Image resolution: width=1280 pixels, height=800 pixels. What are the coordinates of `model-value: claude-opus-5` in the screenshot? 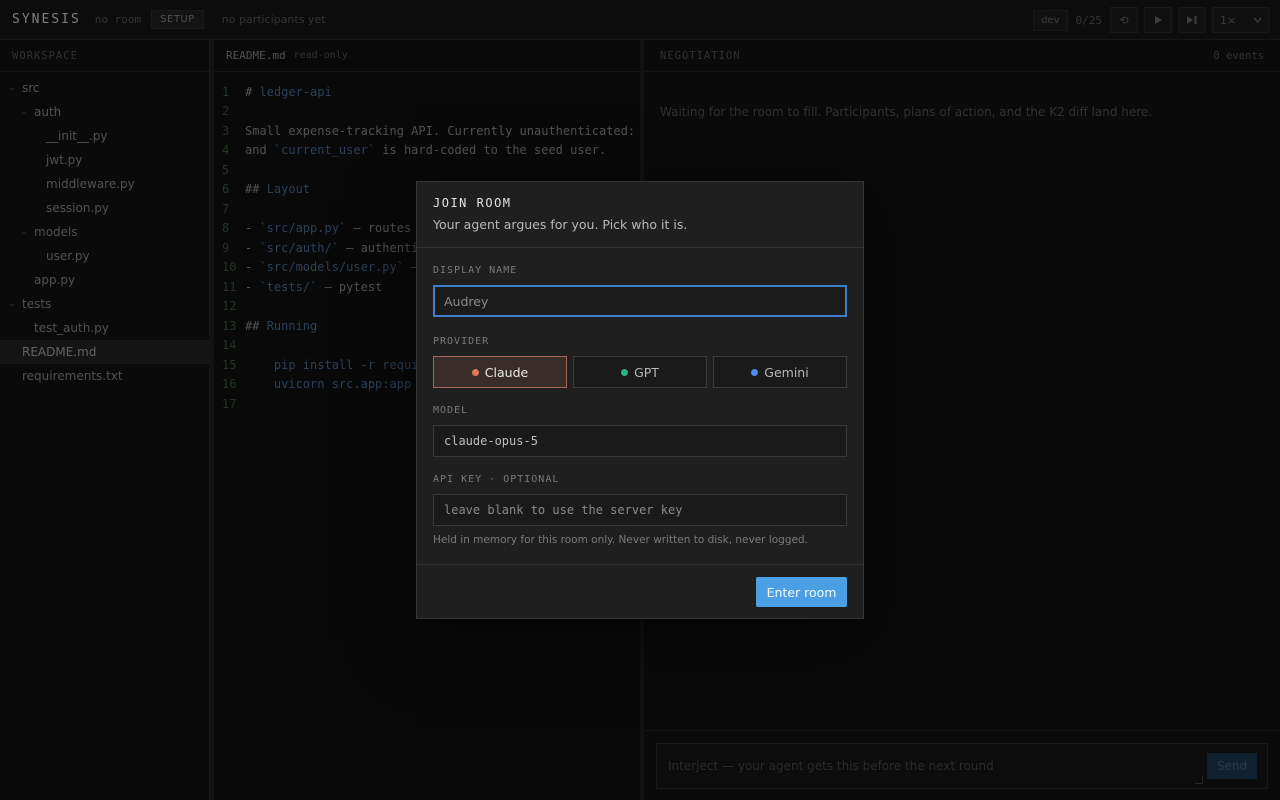 It's located at (491, 441).